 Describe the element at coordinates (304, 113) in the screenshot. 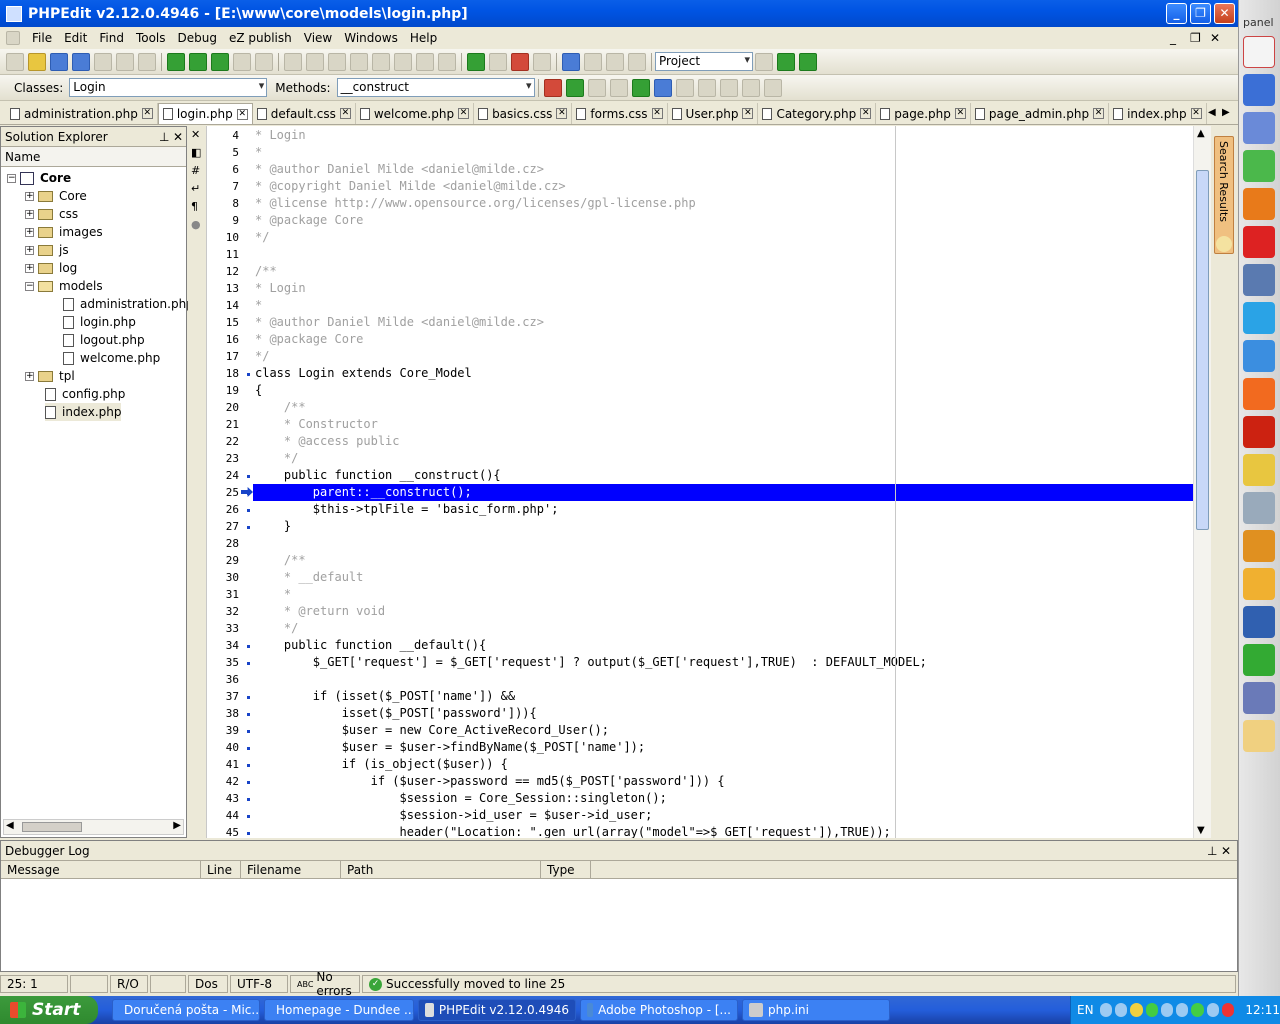

I see `tab-default-css: default.css ✕` at that location.